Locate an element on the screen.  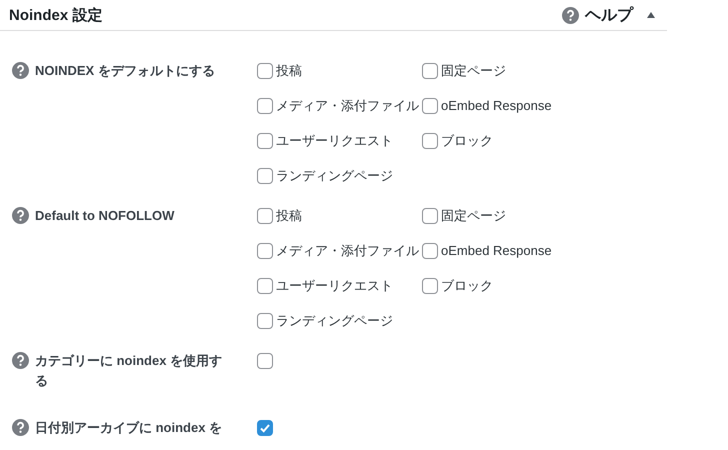
help-toggle: ヘルプ is located at coordinates (597, 15).